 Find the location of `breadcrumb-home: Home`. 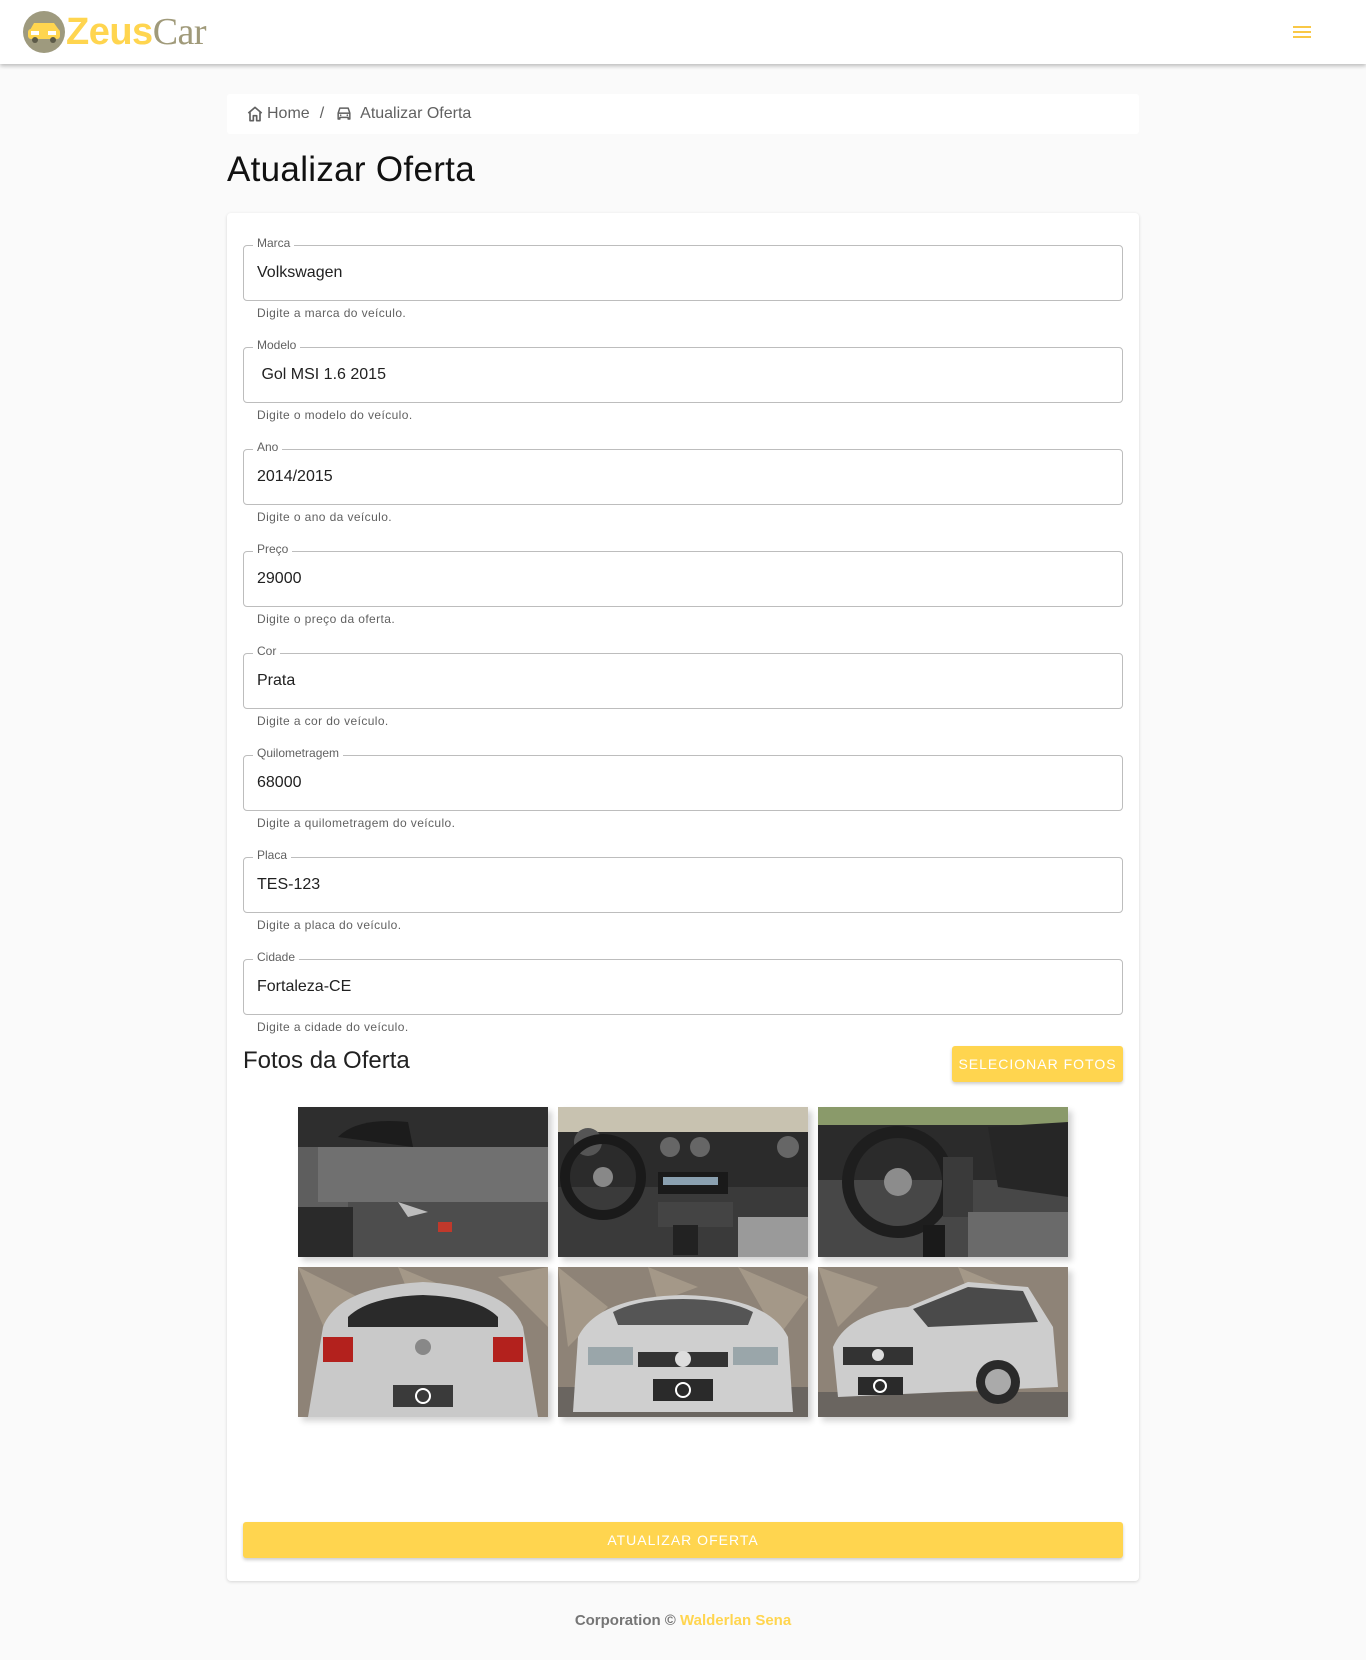

breadcrumb-home: Home is located at coordinates (277, 114).